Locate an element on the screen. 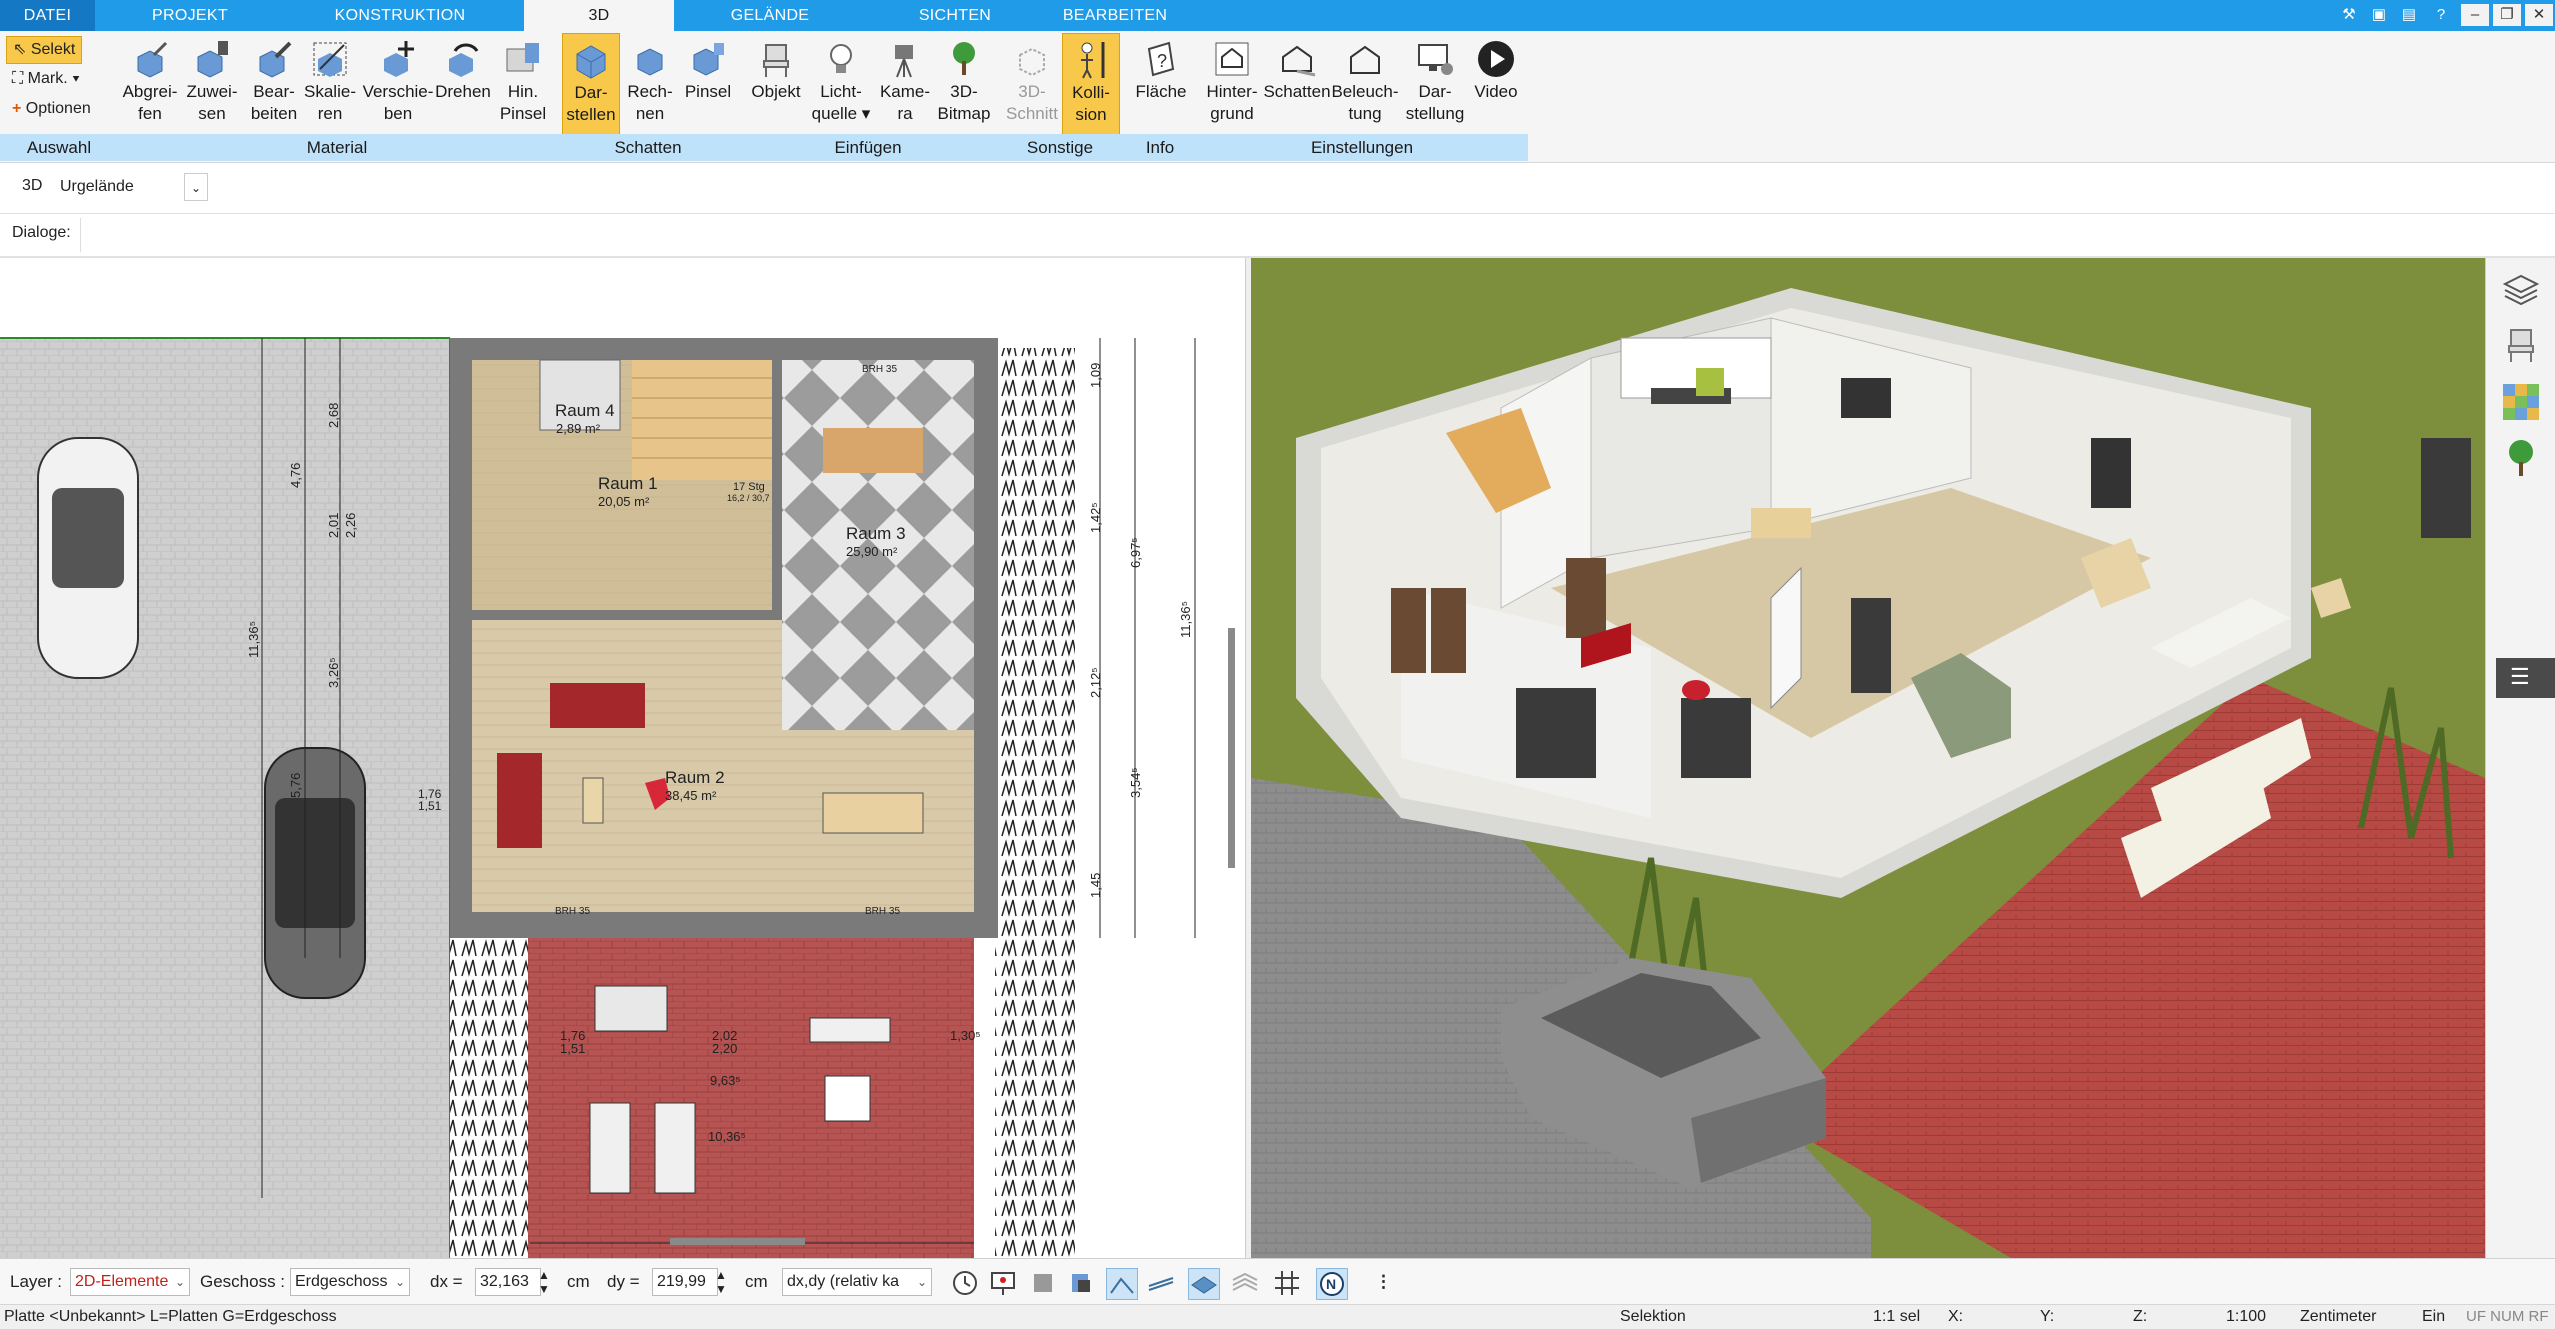 The width and height of the screenshot is (2555, 1329). dim-left-a: 4,76 is located at coordinates (295, 475).